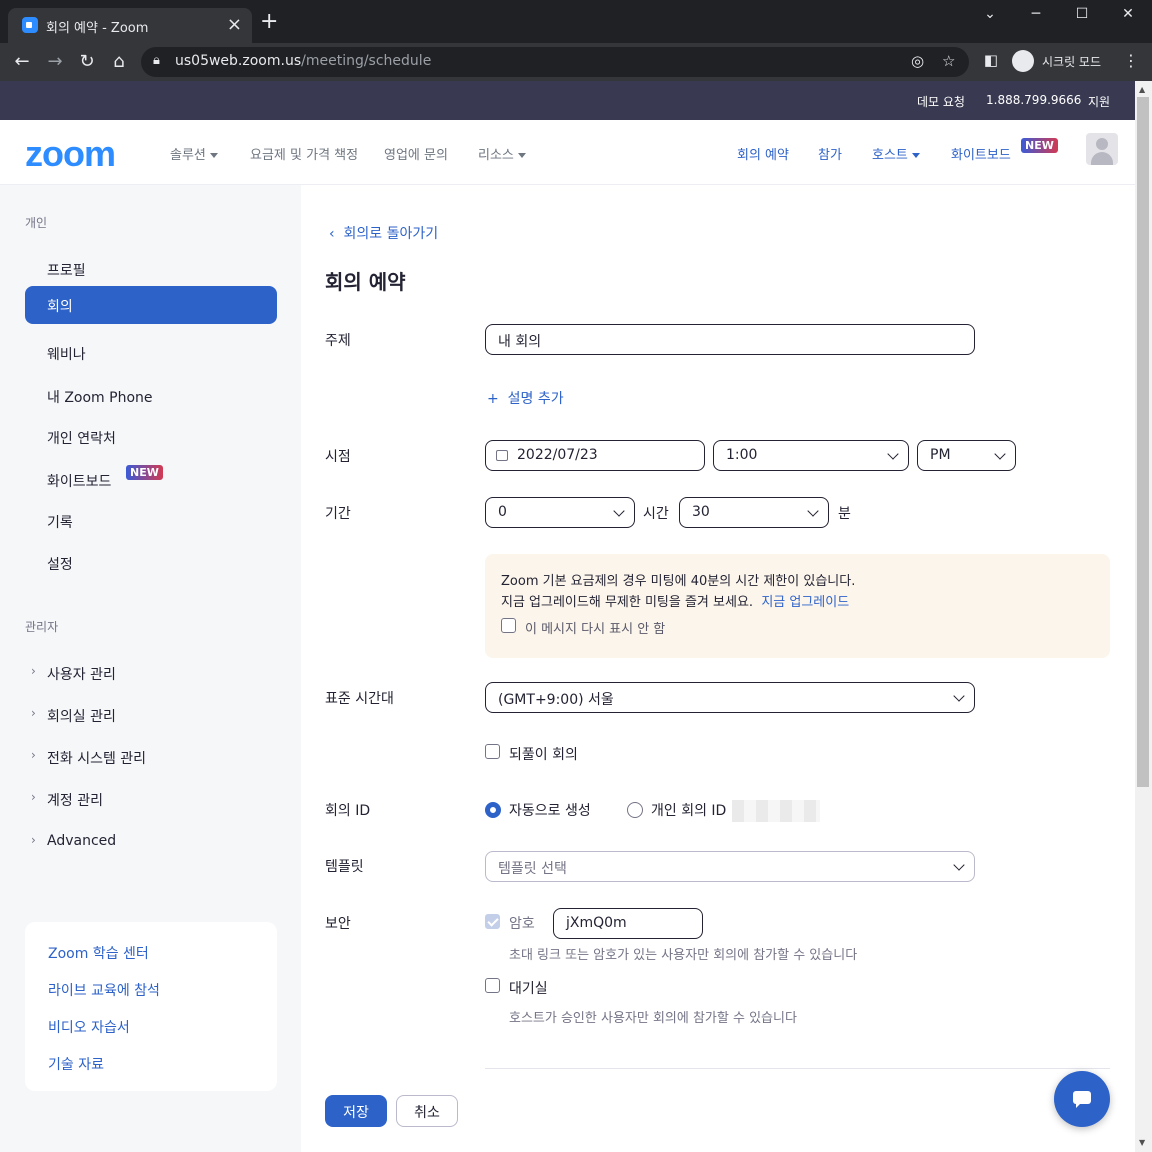 This screenshot has width=1152, height=1152. I want to click on sidebar-item-settings: 설정, so click(151, 563).